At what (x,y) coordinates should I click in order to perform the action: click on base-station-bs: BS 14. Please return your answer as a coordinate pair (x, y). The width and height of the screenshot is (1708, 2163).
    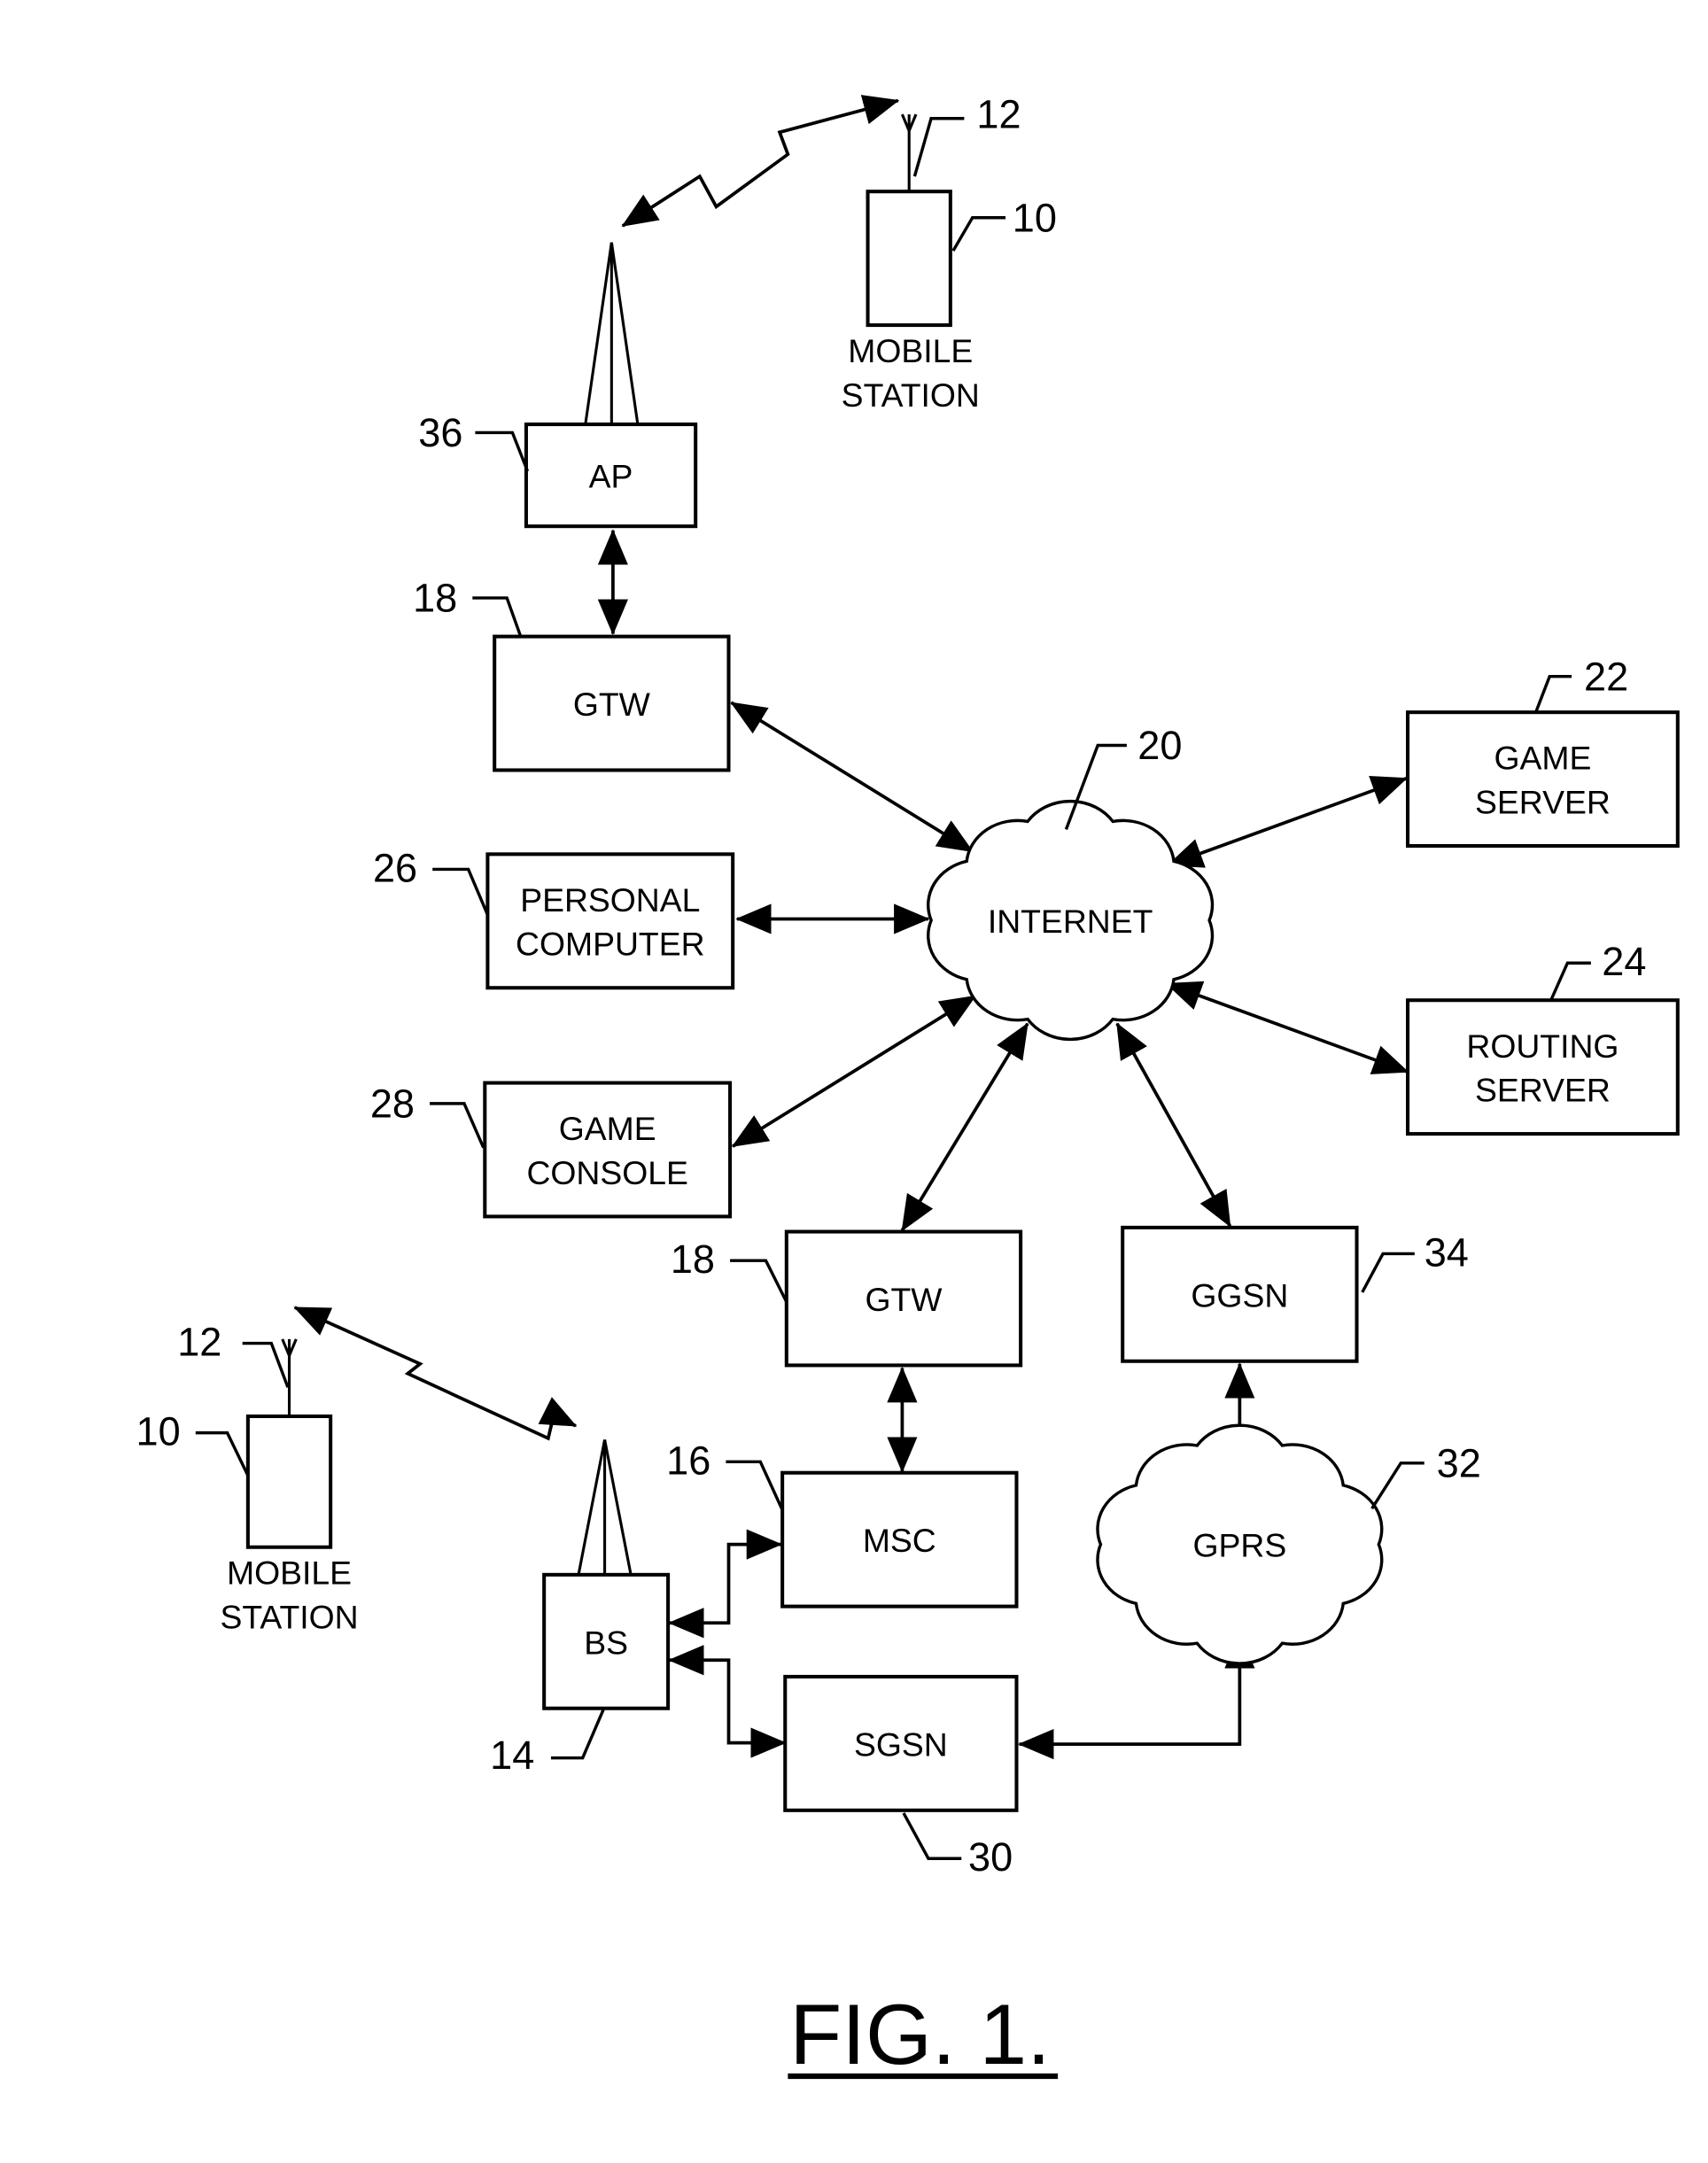
    Looking at the image, I should click on (580, 1608).